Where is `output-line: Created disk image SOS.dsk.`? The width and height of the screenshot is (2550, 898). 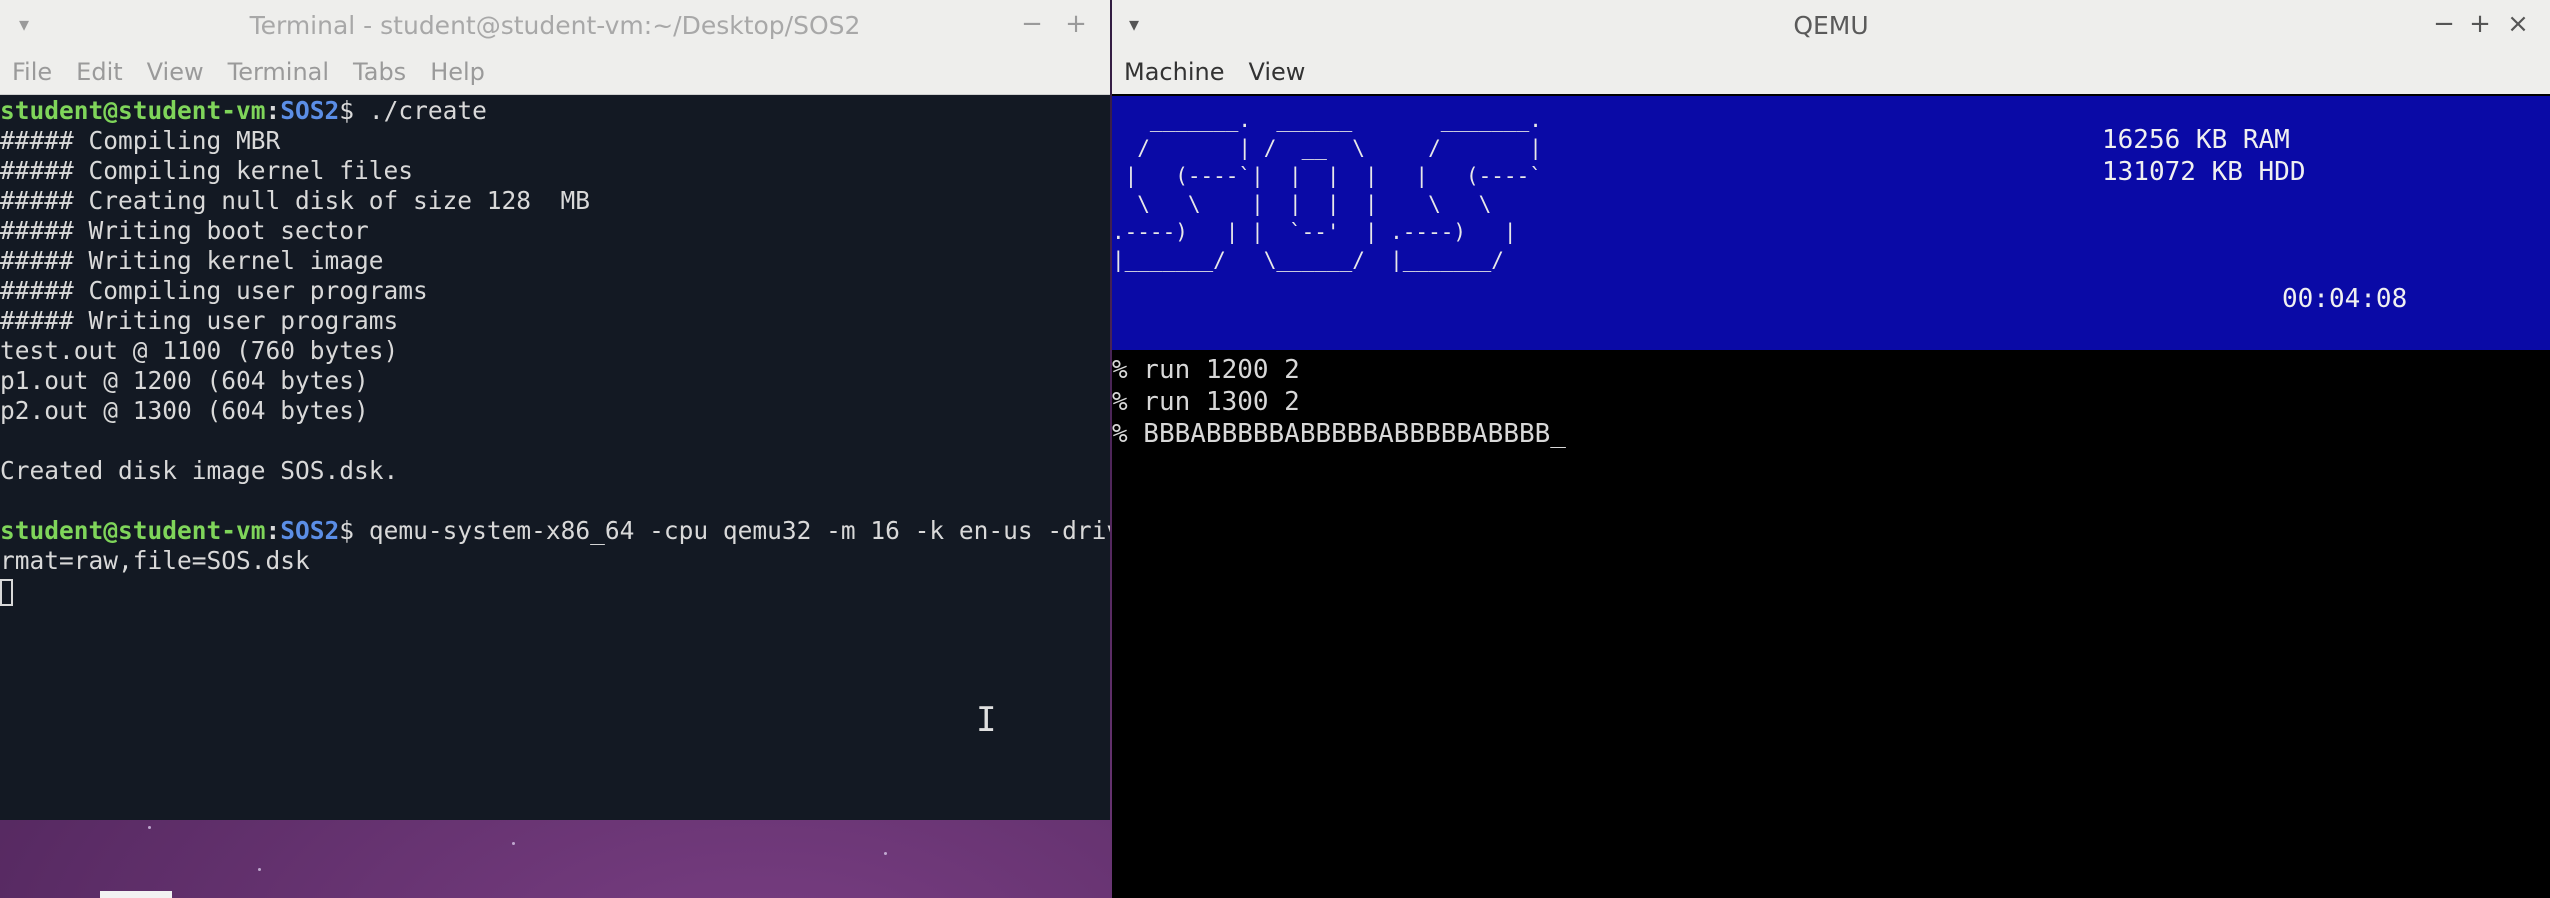
output-line: Created disk image SOS.dsk. is located at coordinates (199, 470).